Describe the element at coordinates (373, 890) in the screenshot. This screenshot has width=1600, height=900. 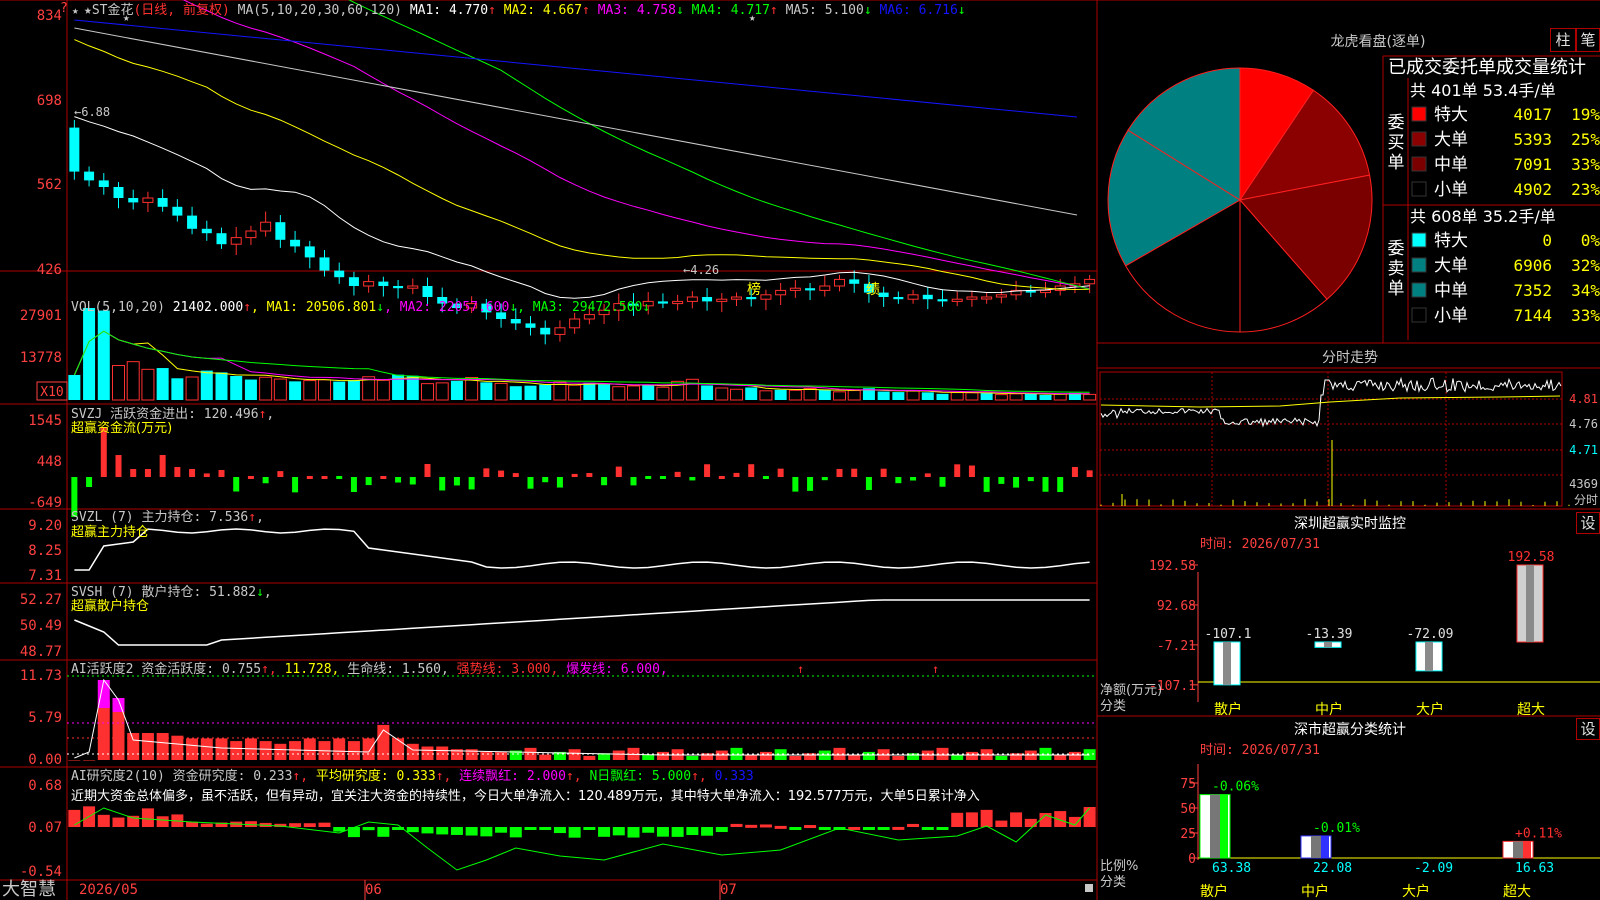
I see `x-axis-label: 06` at that location.